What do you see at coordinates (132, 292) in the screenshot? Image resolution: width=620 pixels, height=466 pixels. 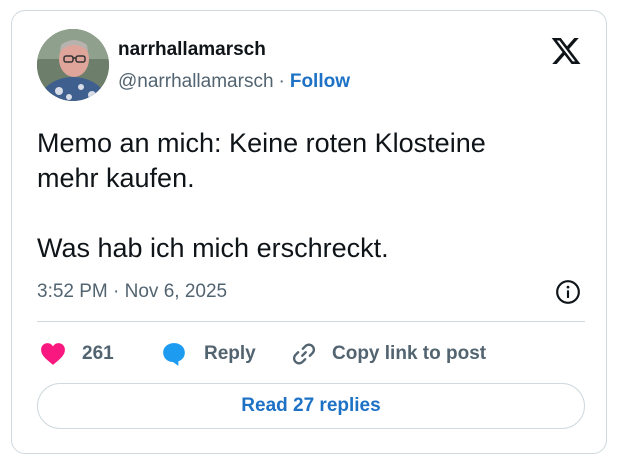 I see `post-timestamp: 3:52 PM · Nov 6, 2025` at bounding box center [132, 292].